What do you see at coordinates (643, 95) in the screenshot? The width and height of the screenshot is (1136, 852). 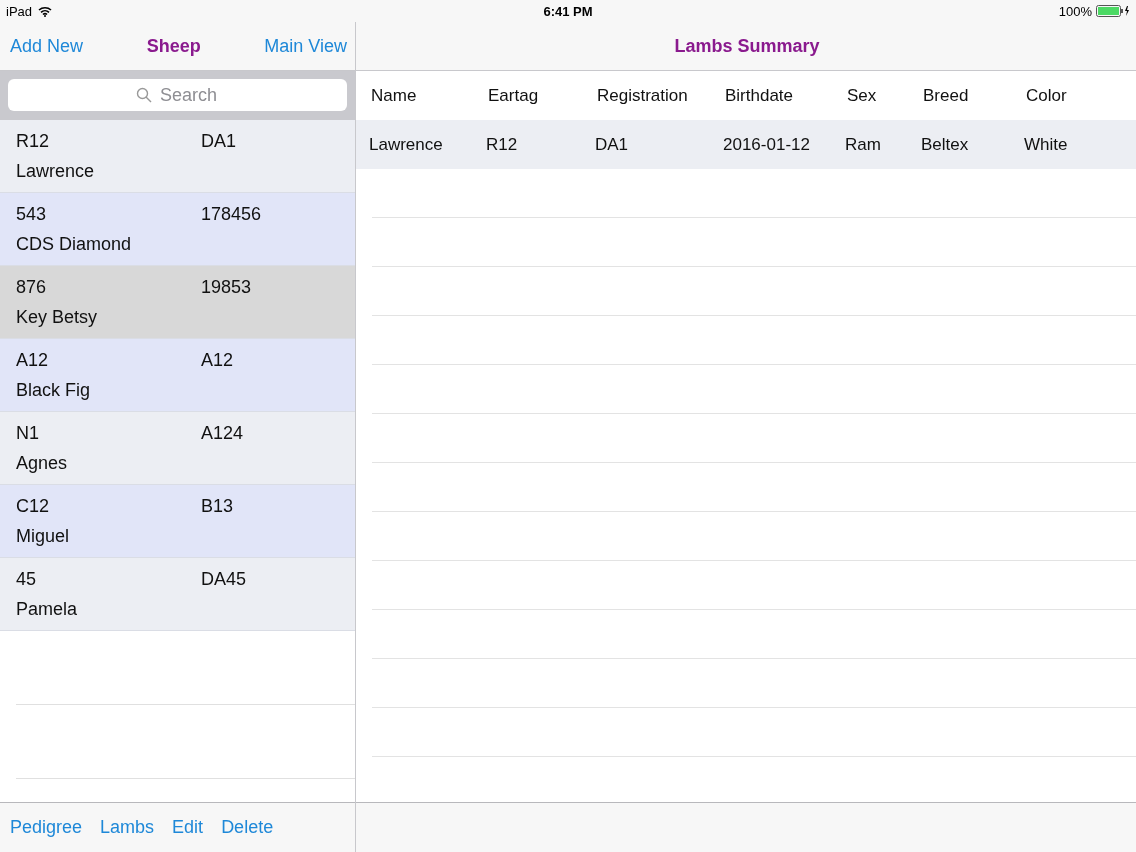 I see `column-header: Registration` at bounding box center [643, 95].